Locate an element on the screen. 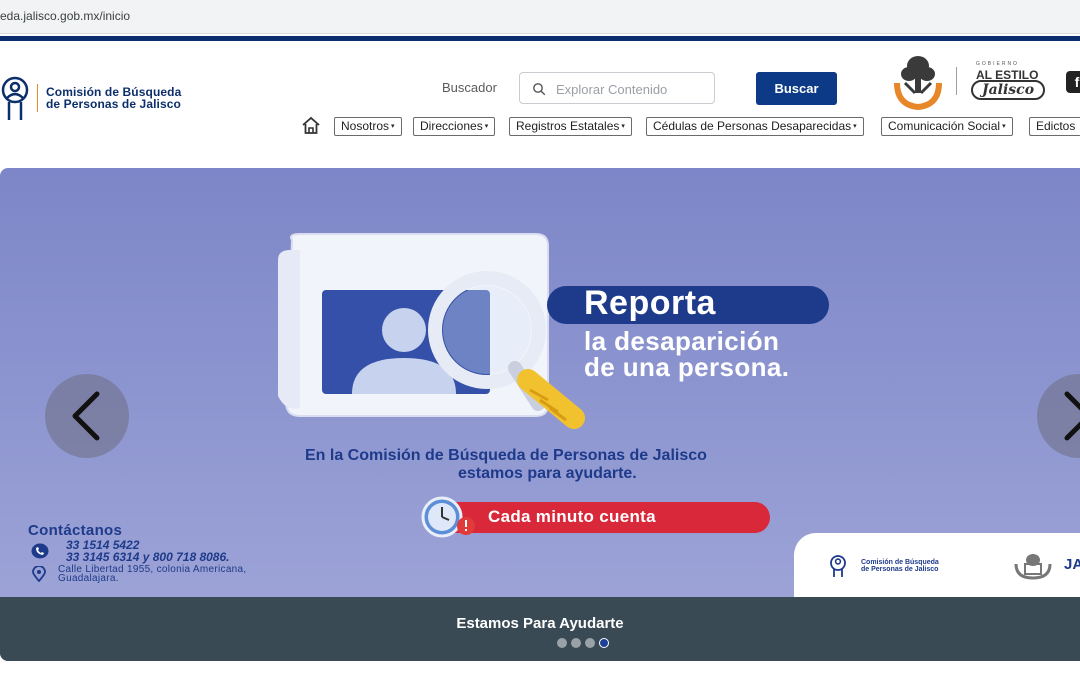 This screenshot has height=675, width=1080. nav-item-edictos: Edictos is located at coordinates (1054, 126).